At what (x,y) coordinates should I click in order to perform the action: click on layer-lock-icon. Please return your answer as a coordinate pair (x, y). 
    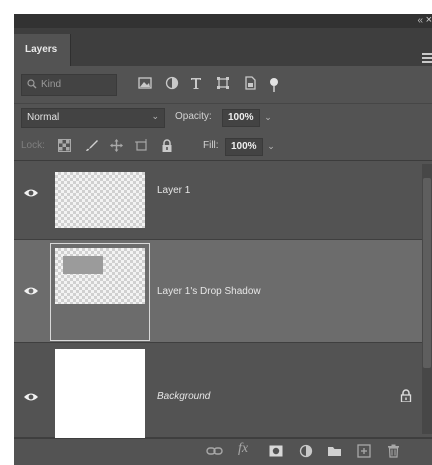
    Looking at the image, I should click on (406, 397).